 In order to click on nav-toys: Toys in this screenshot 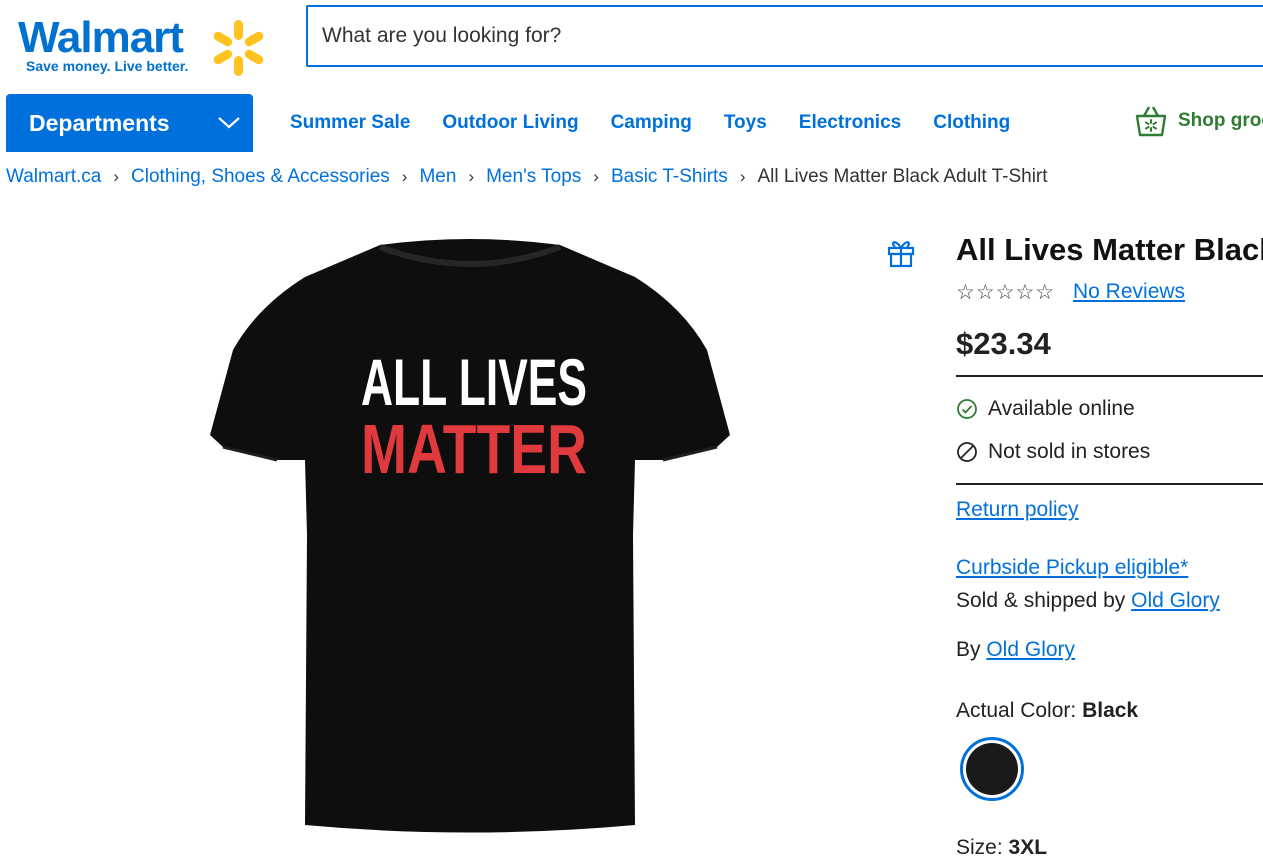, I will do `click(745, 123)`.